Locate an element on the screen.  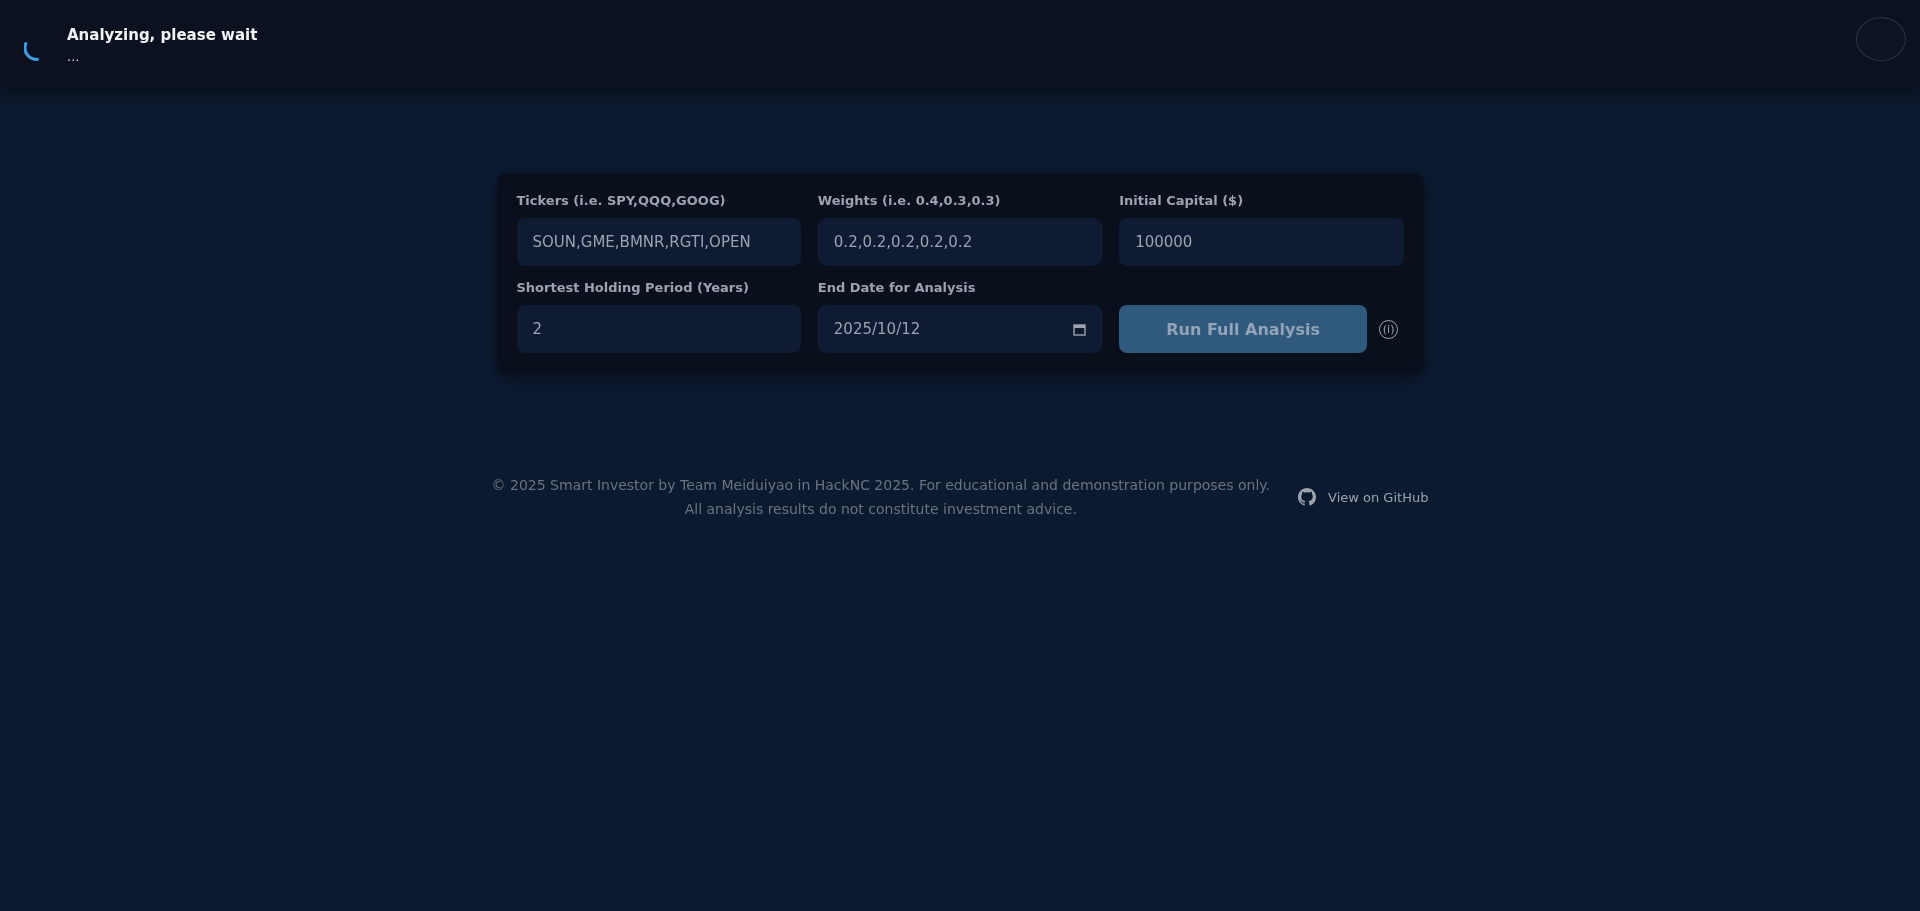
toast-title: Analyzing, please wait is located at coordinates (162, 34).